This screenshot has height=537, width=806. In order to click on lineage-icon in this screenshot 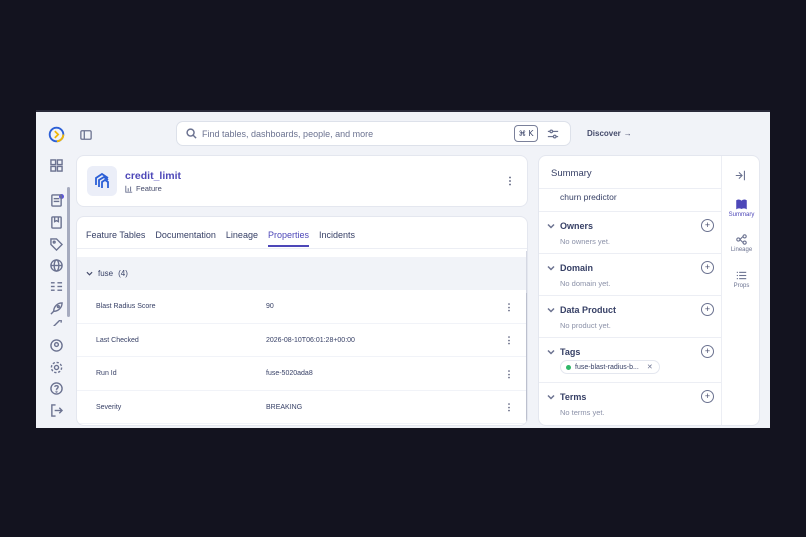, I will do `click(741, 239)`.